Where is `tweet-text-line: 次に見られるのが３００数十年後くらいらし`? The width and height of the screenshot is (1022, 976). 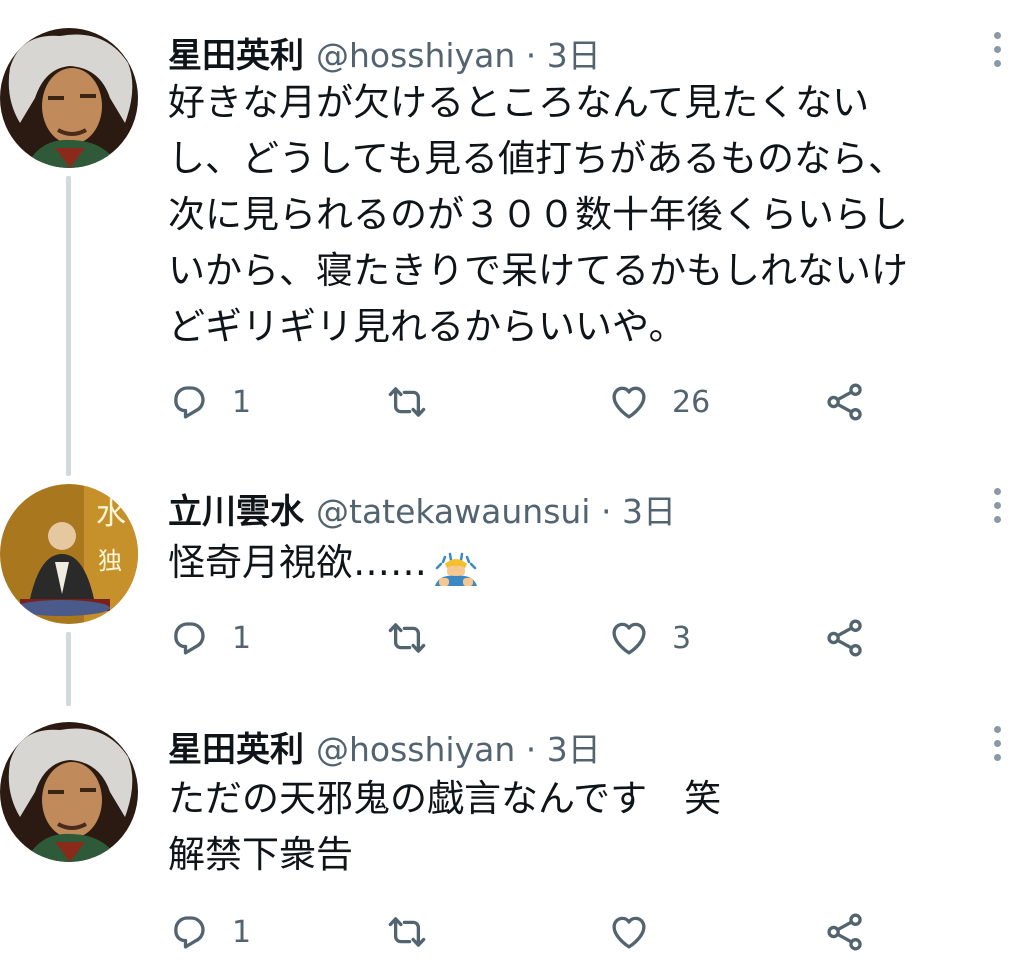 tweet-text-line: 次に見られるのが３００数十年後くらいらし is located at coordinates (538, 214).